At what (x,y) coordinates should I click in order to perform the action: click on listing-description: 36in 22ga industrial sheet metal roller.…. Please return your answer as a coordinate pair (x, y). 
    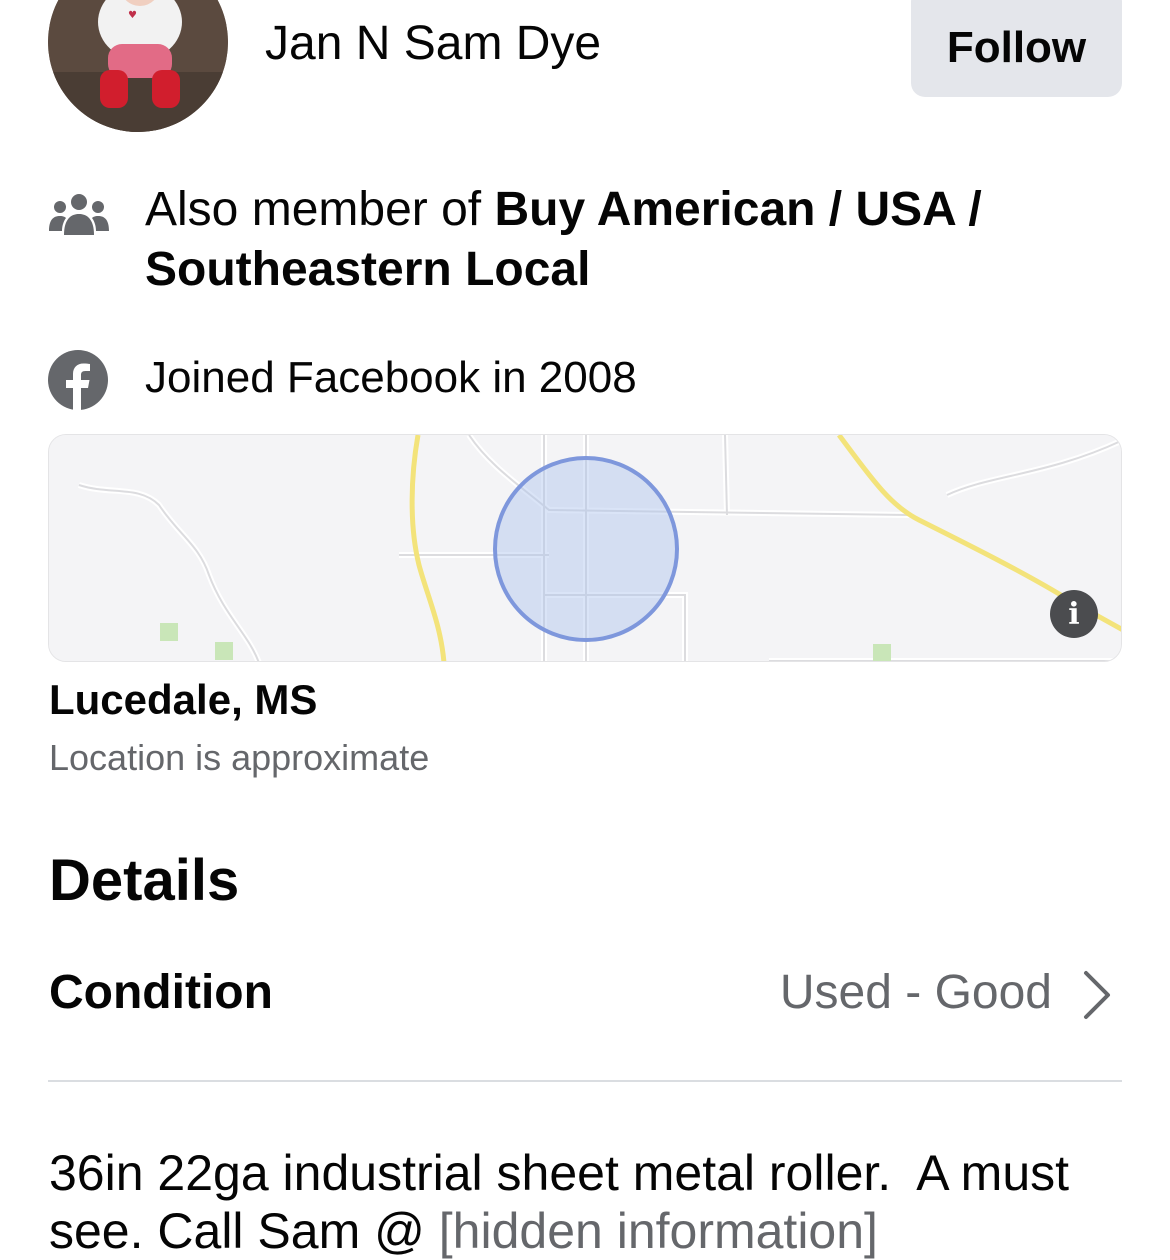
    Looking at the image, I should click on (594, 1202).